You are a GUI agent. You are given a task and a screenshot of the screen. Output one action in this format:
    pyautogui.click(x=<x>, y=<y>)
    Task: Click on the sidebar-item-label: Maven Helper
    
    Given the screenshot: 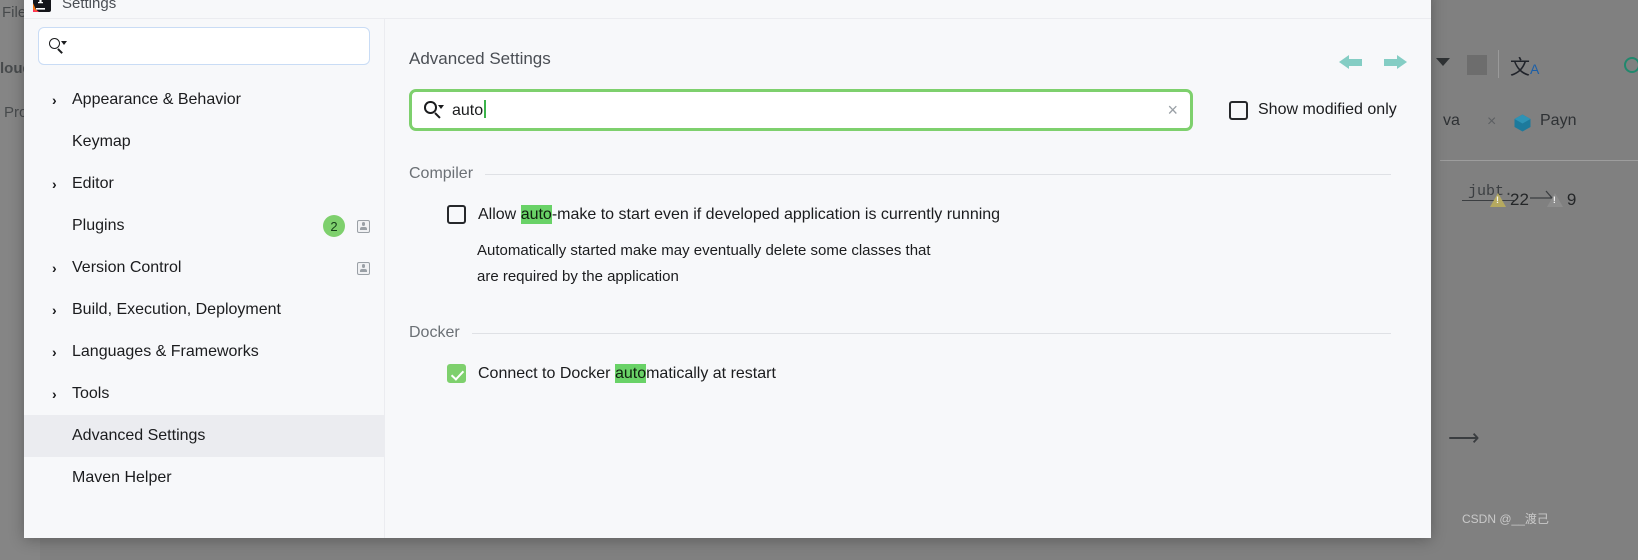 What is the action you would take?
    pyautogui.click(x=122, y=477)
    